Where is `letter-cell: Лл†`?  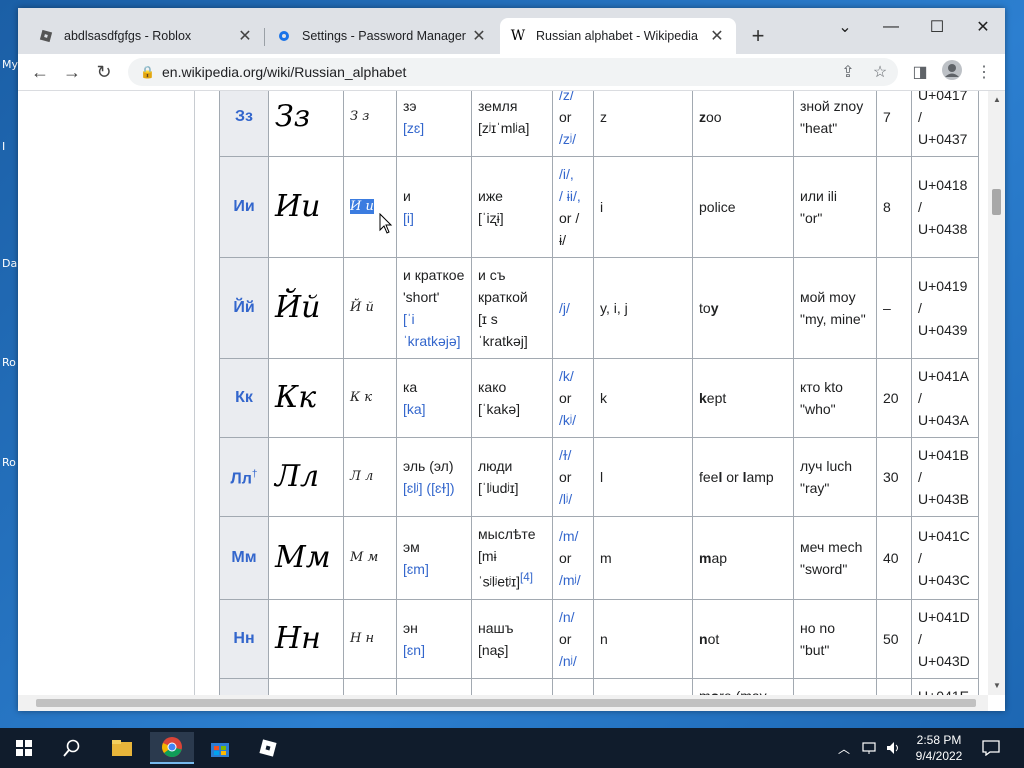
letter-cell: Лл† is located at coordinates (244, 477).